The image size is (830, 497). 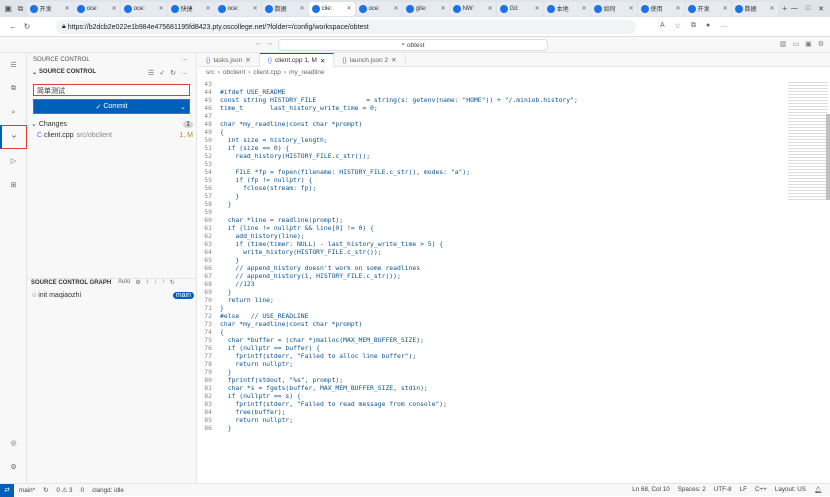 I want to click on manage-icon: ⚙, so click(x=13, y=467).